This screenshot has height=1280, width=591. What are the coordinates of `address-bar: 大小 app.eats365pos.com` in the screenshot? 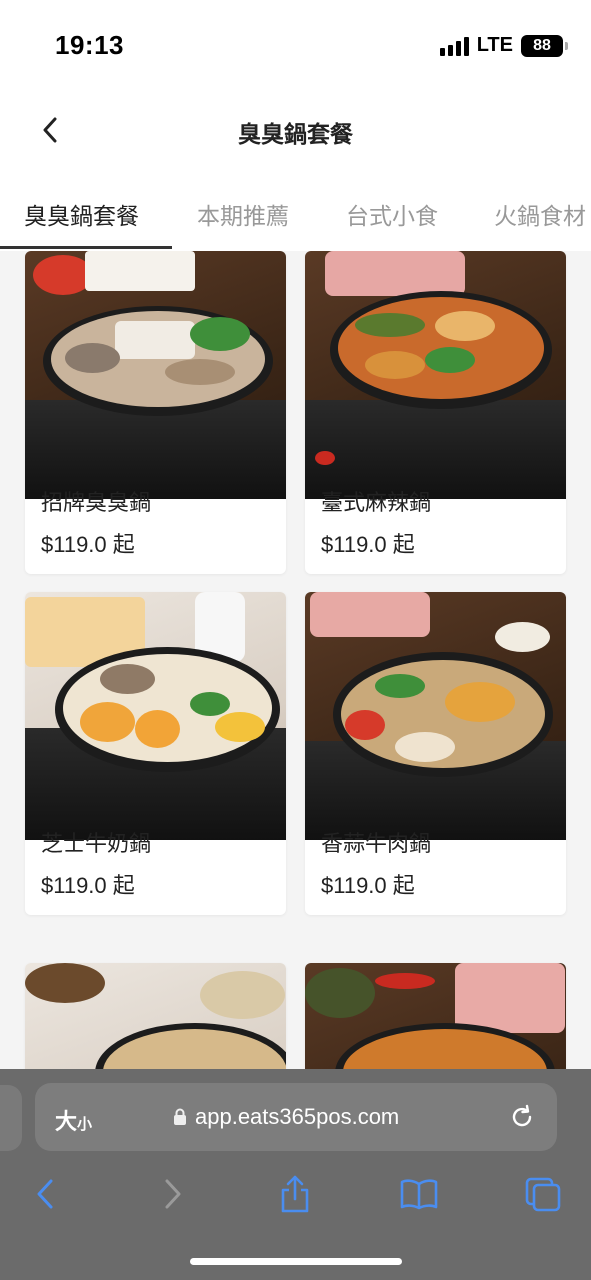 It's located at (296, 1117).